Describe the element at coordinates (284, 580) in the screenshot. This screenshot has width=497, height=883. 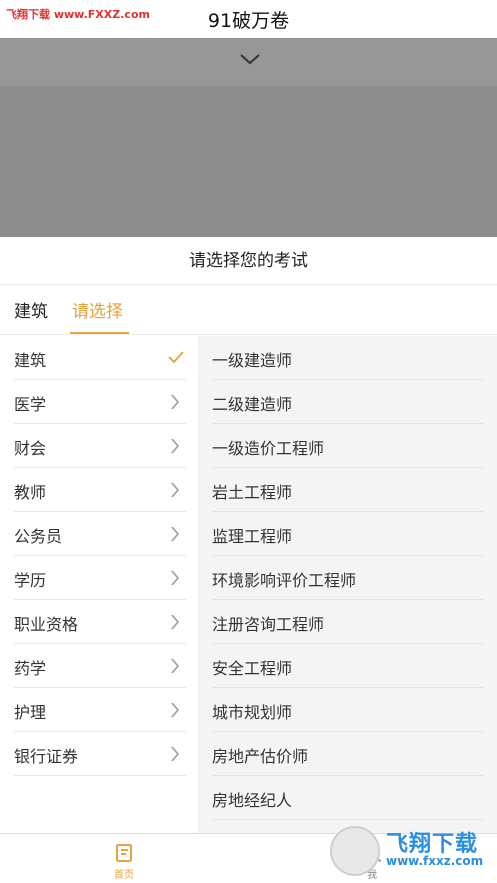
I see `exam-label: 环境影响评价工程师` at that location.